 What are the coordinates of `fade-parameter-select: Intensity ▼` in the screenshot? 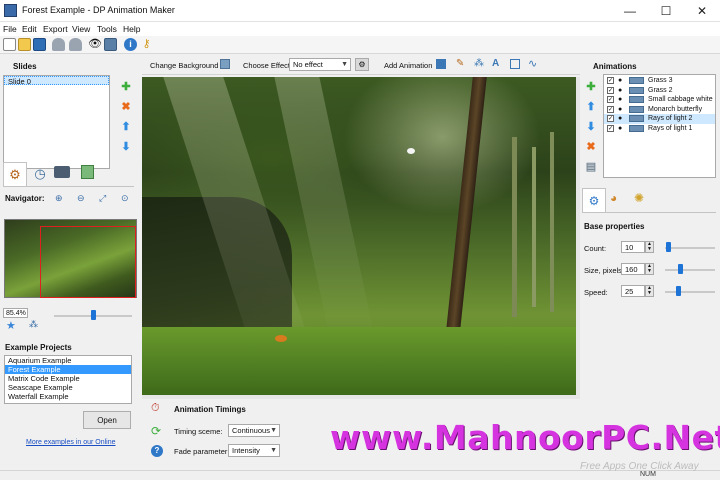 It's located at (254, 450).